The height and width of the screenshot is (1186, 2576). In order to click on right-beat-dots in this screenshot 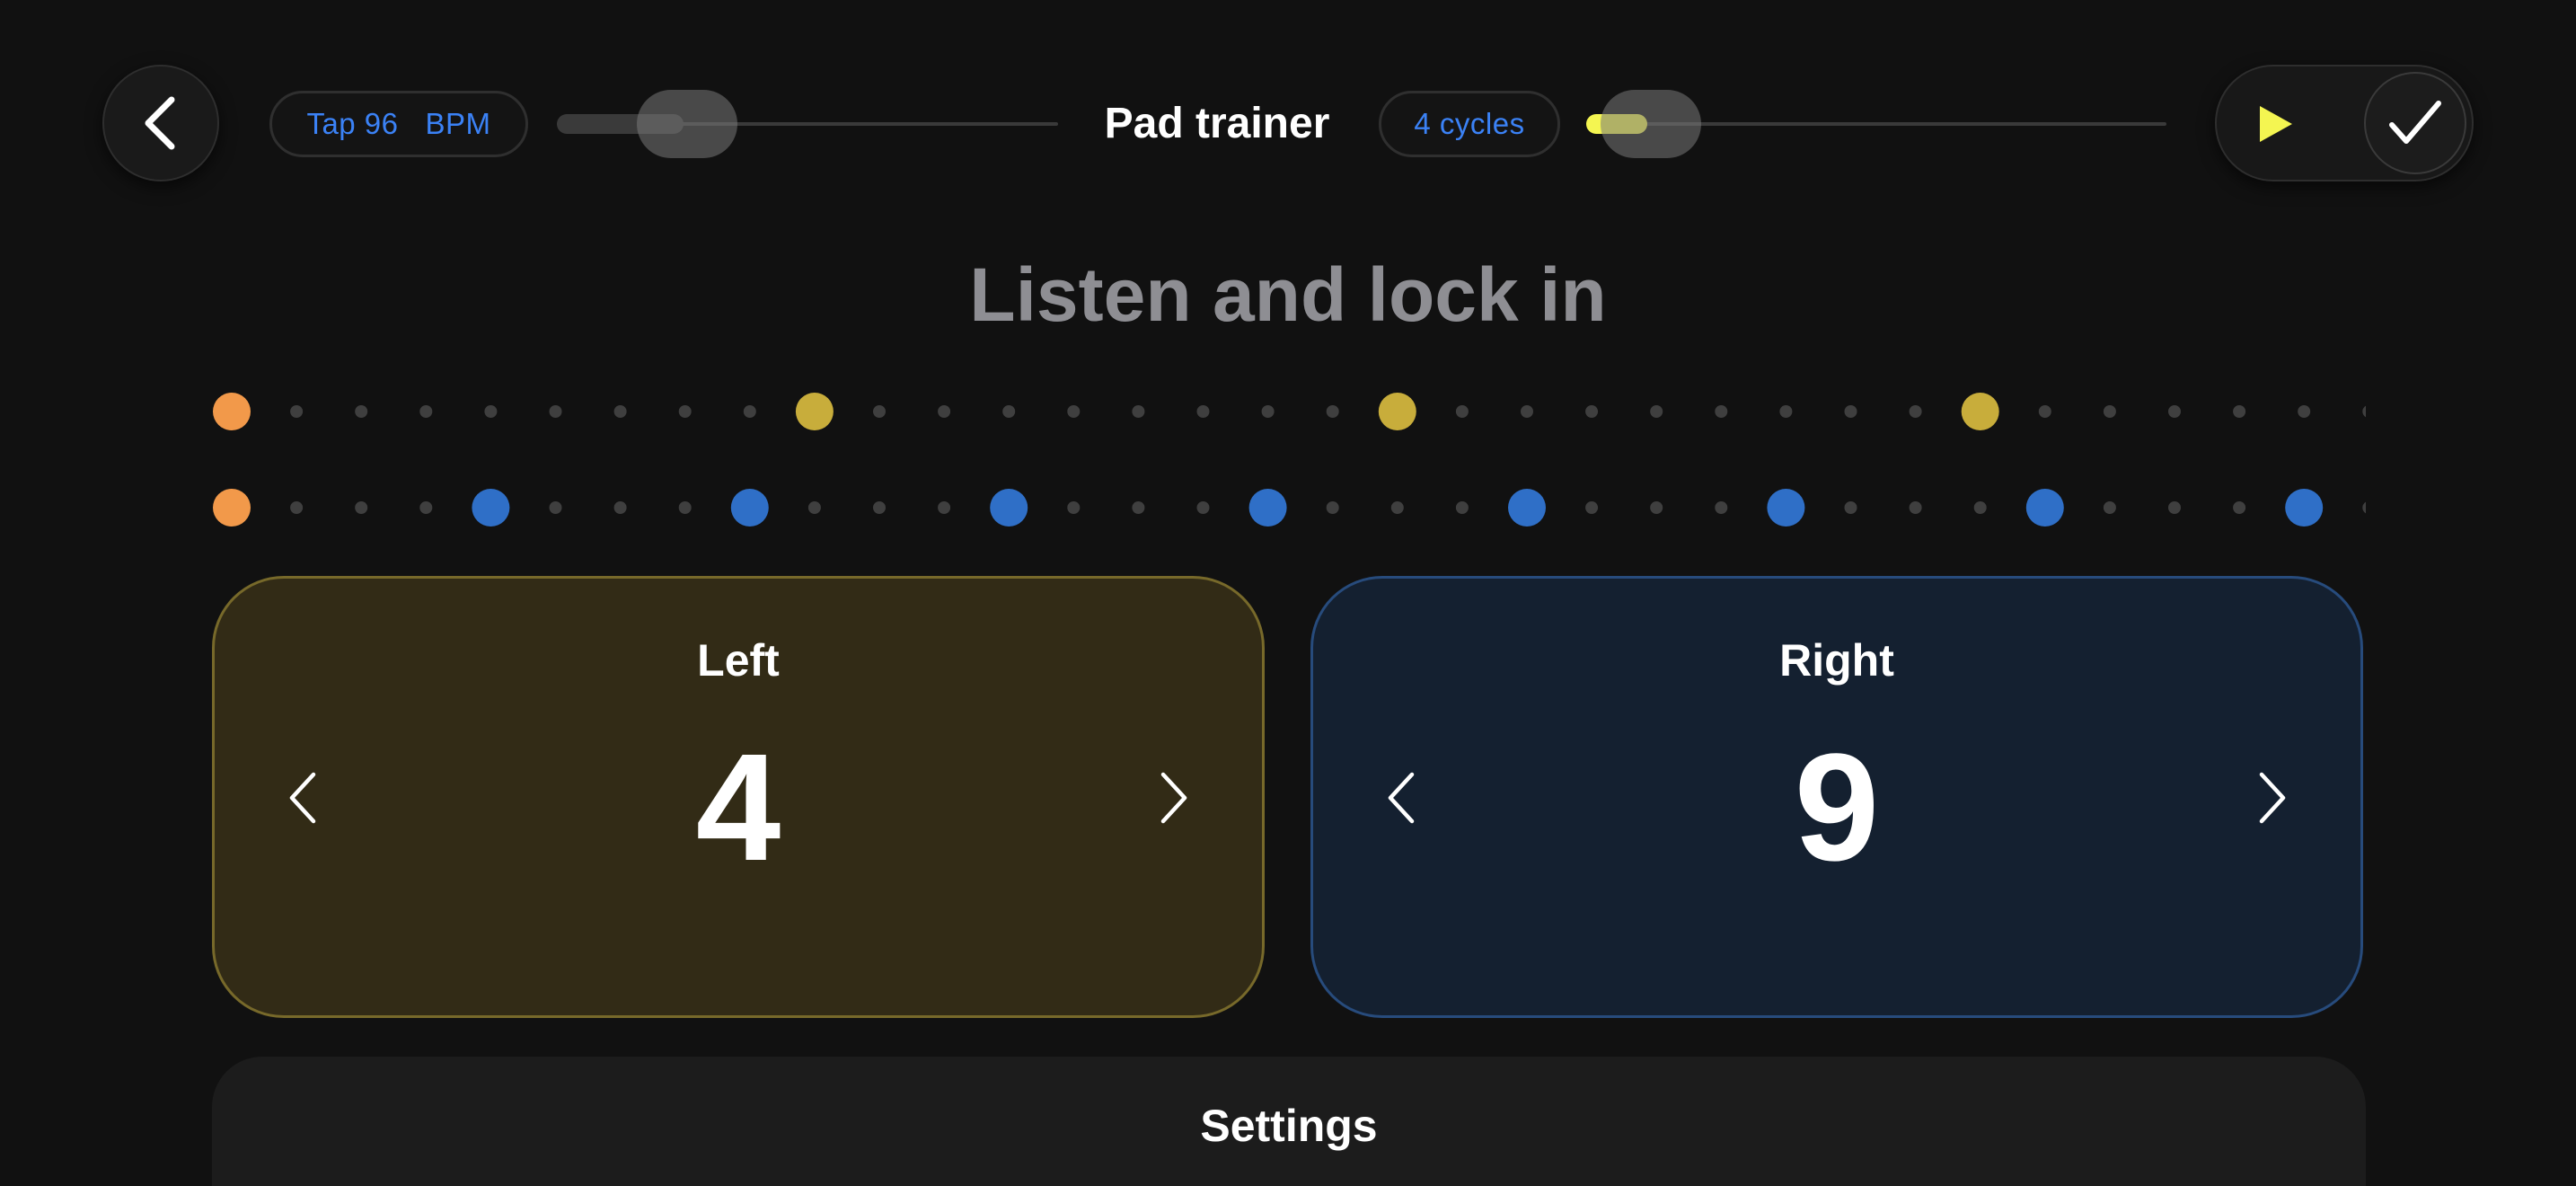, I will do `click(1289, 508)`.